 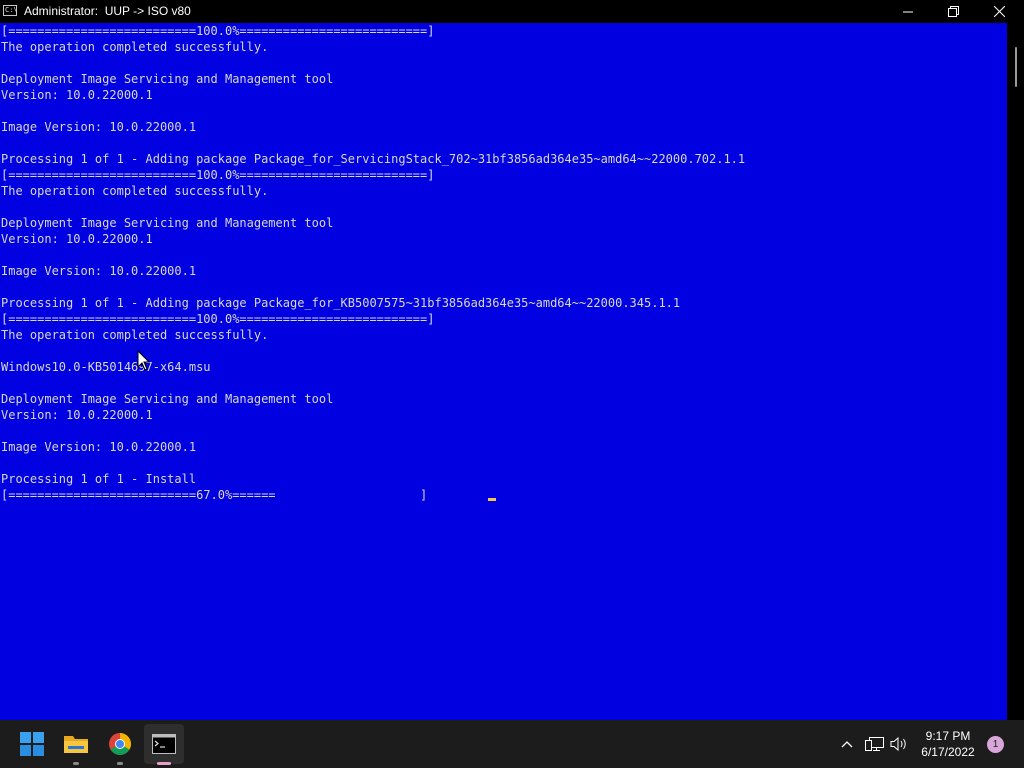 What do you see at coordinates (1016, 67) in the screenshot?
I see `scrollbar-thumb` at bounding box center [1016, 67].